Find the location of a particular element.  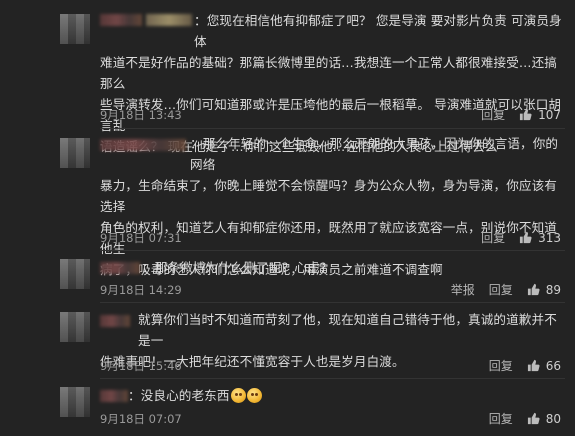

comment-time: 9月18日 07:07 is located at coordinates (141, 419).